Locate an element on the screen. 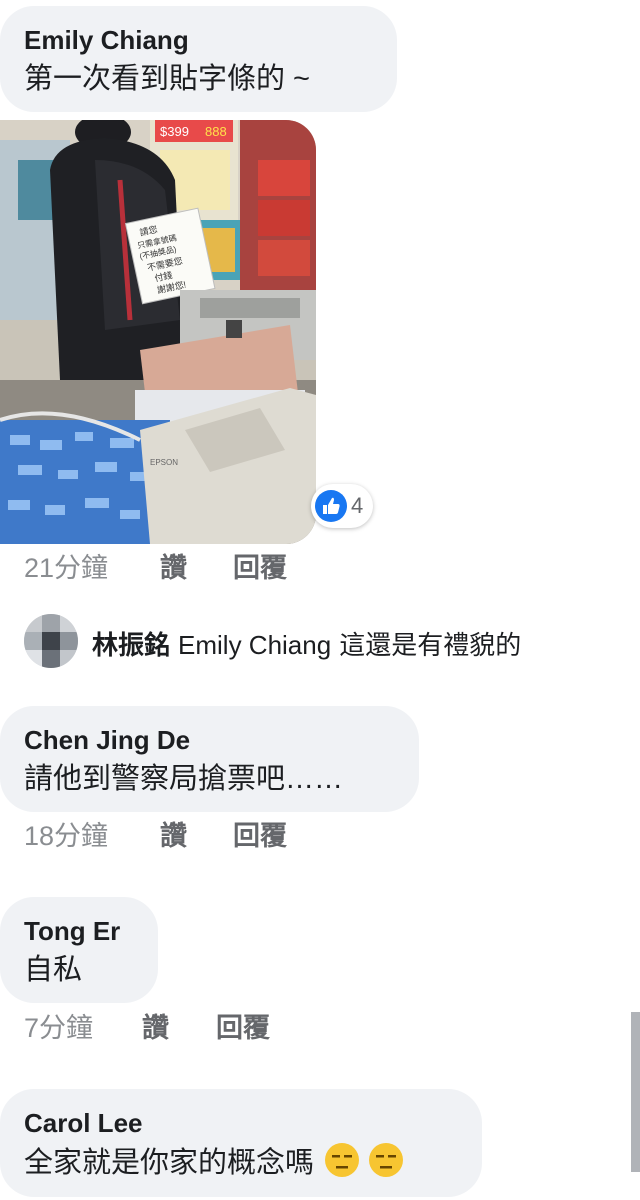 The width and height of the screenshot is (640, 1200). thumbs-up-icon is located at coordinates (331, 506).